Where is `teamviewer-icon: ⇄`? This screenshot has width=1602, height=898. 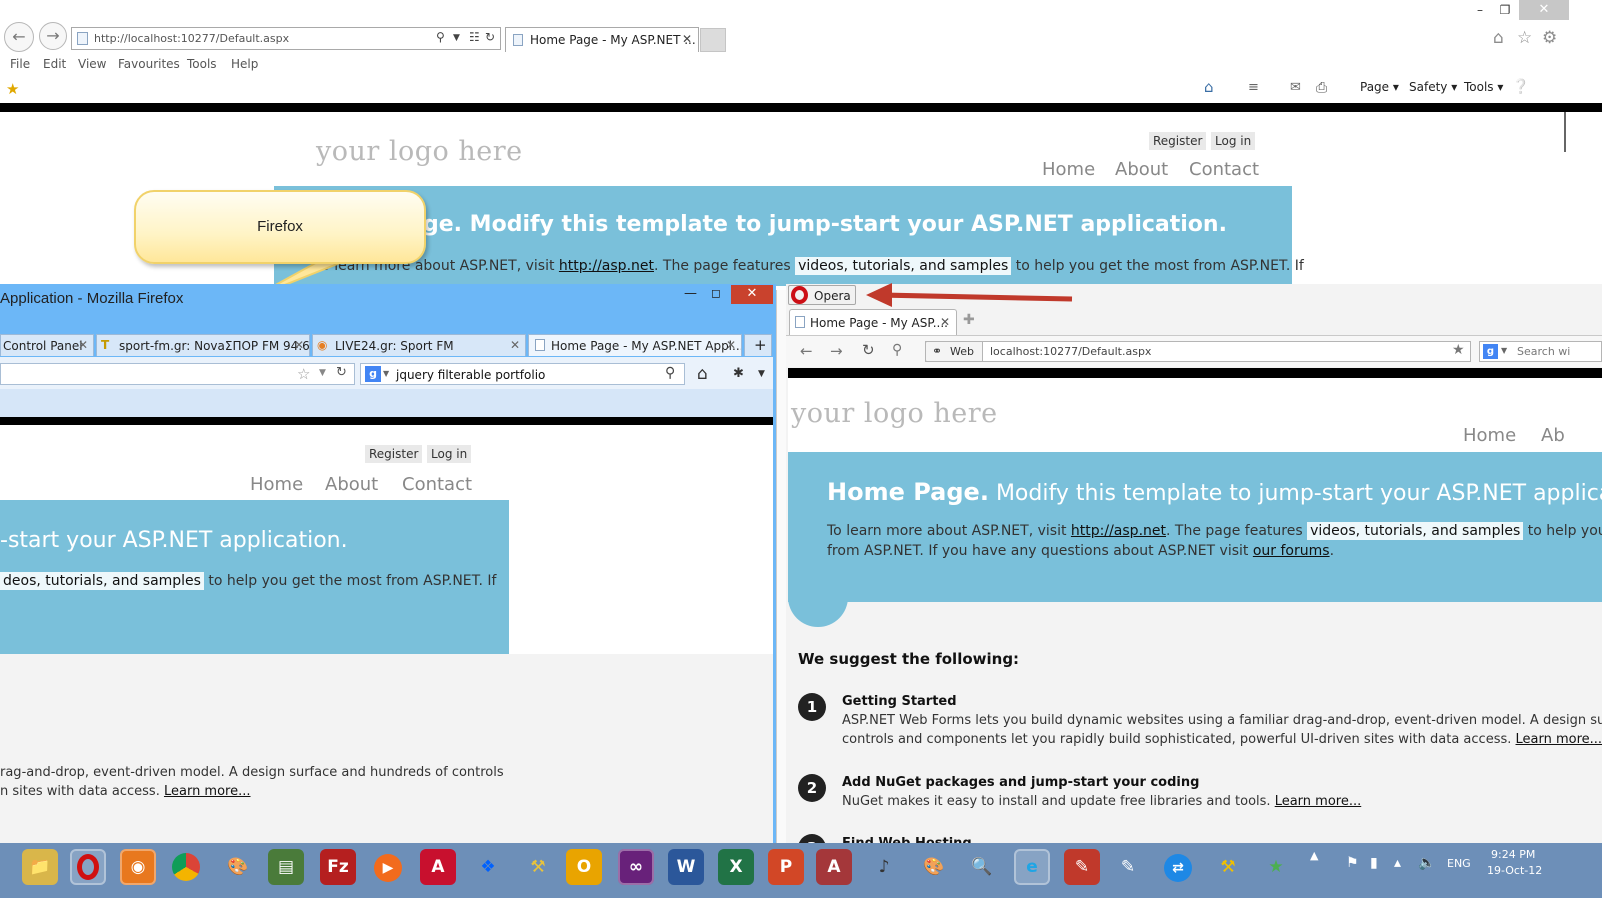
teamviewer-icon: ⇄ is located at coordinates (1178, 867).